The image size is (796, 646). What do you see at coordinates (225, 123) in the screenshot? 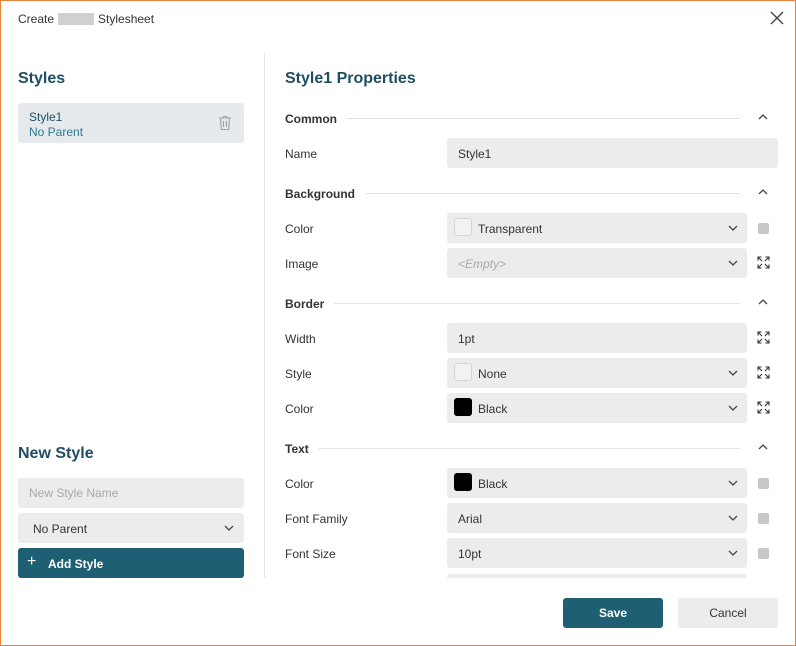
I see `trash-icon` at bounding box center [225, 123].